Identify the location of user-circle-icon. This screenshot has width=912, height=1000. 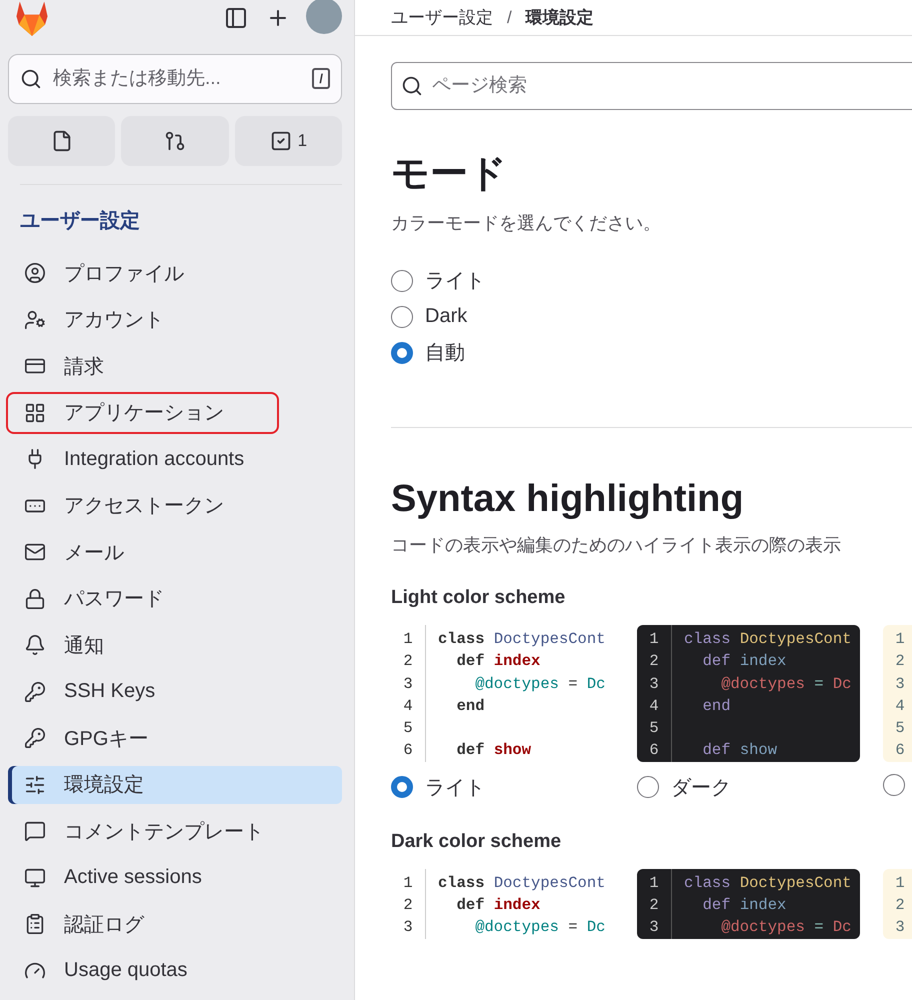
(35, 273).